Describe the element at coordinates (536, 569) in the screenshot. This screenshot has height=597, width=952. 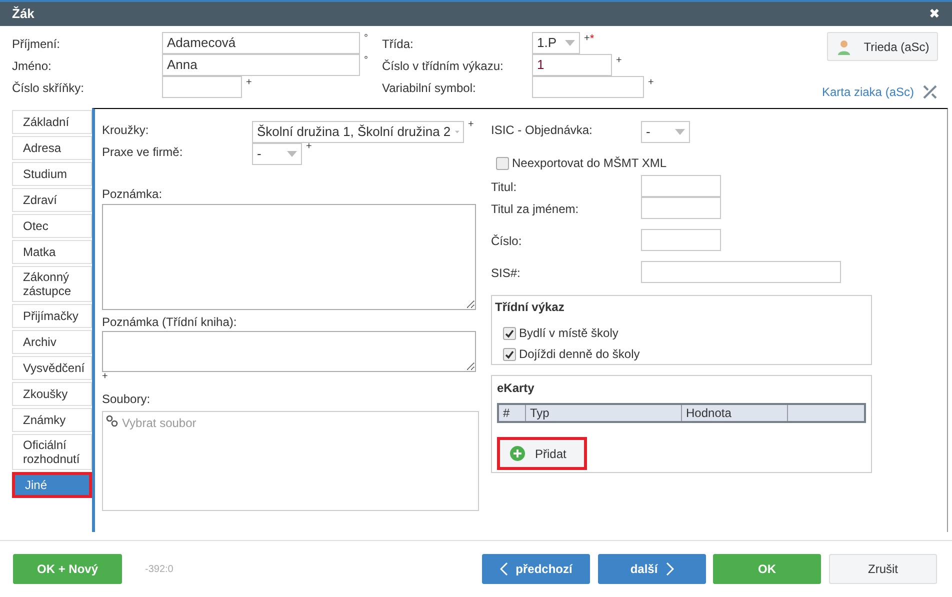
I see `previous-button: předchozí` at that location.